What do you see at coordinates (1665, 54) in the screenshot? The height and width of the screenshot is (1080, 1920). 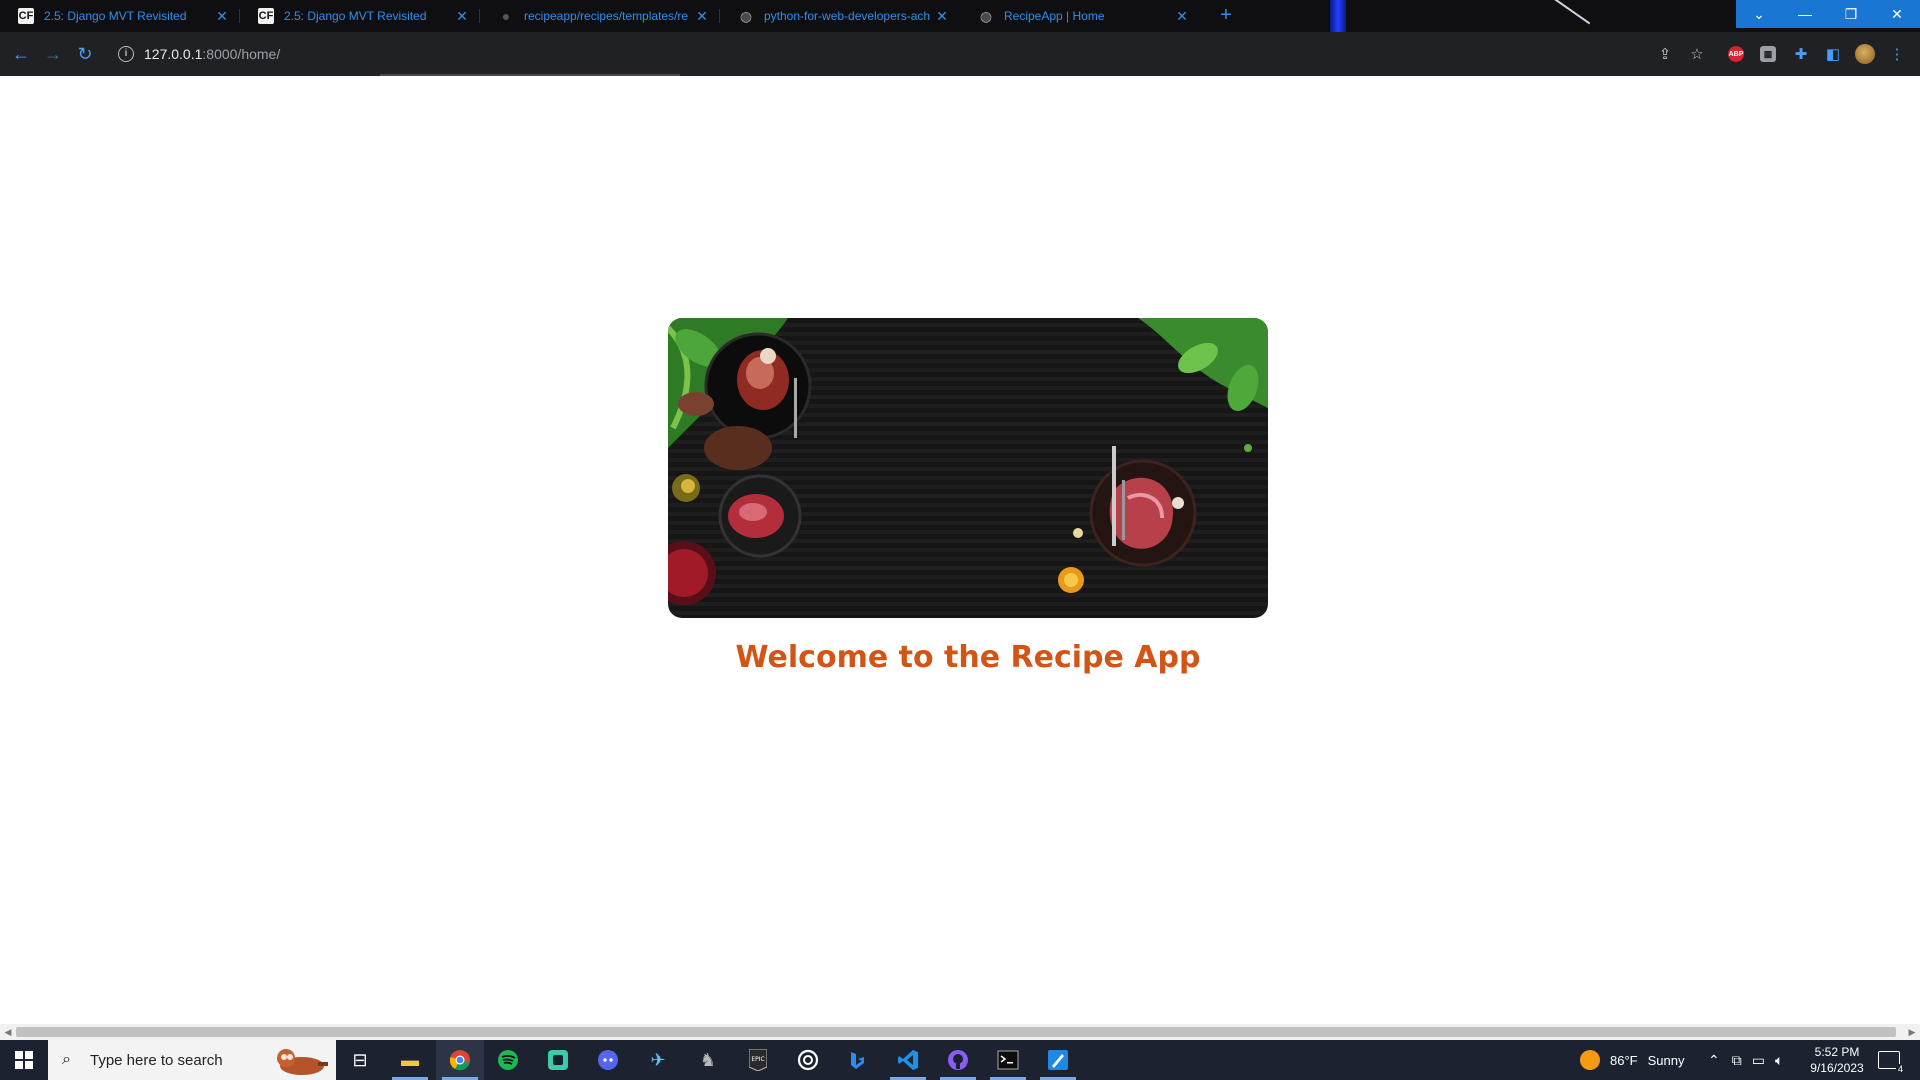 I see `share-icon: ⇪` at bounding box center [1665, 54].